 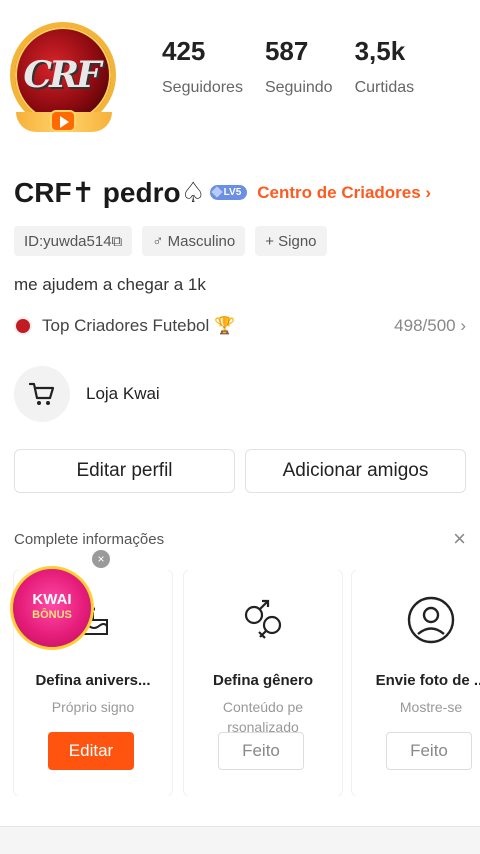 I want to click on card-title: Defina gênero, so click(x=263, y=680).